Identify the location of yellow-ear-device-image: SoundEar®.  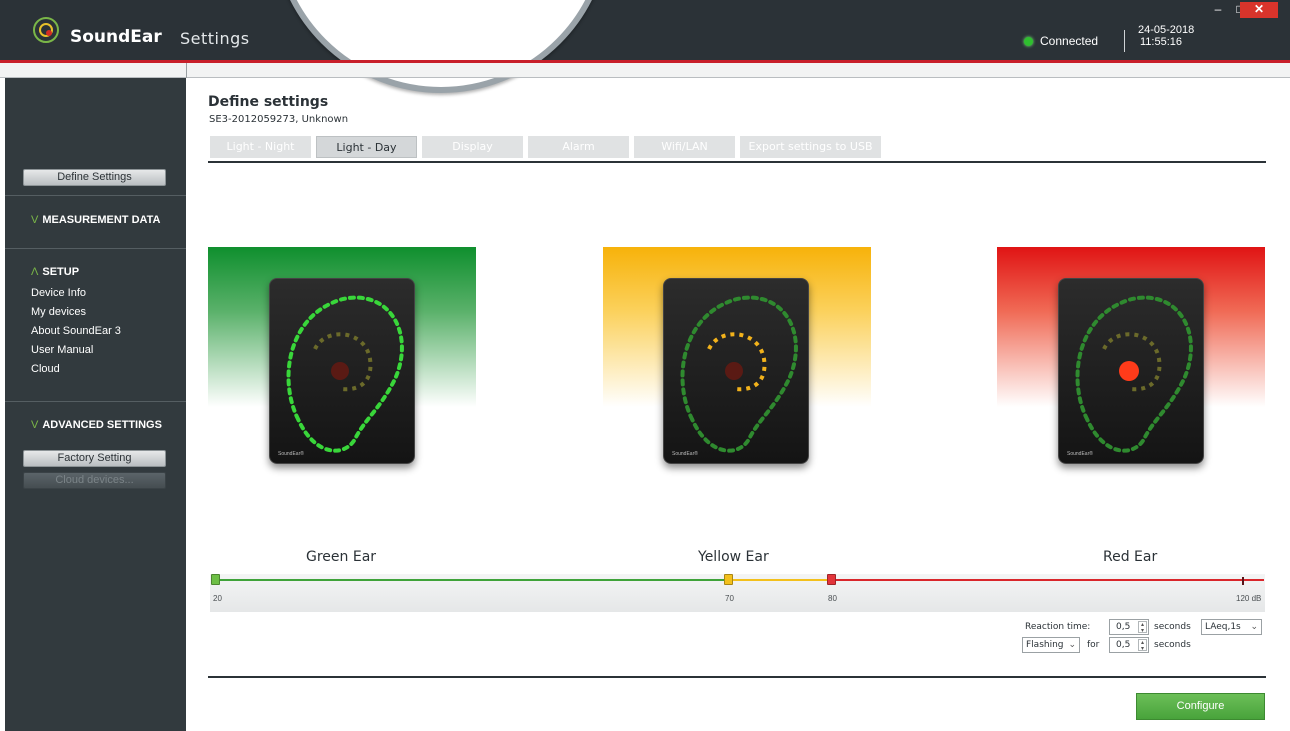
(736, 371).